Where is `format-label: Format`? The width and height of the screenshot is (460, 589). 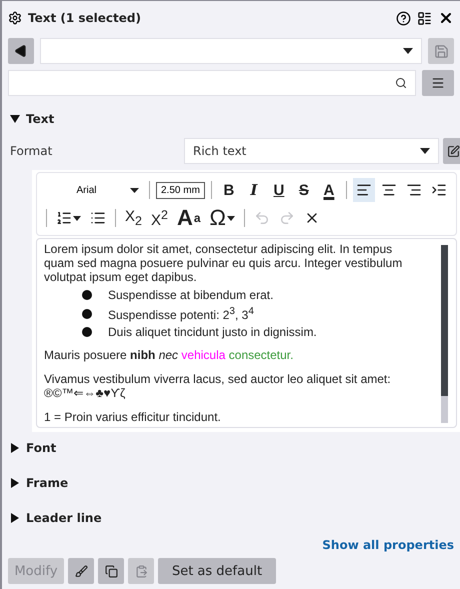 format-label: Format is located at coordinates (32, 151).